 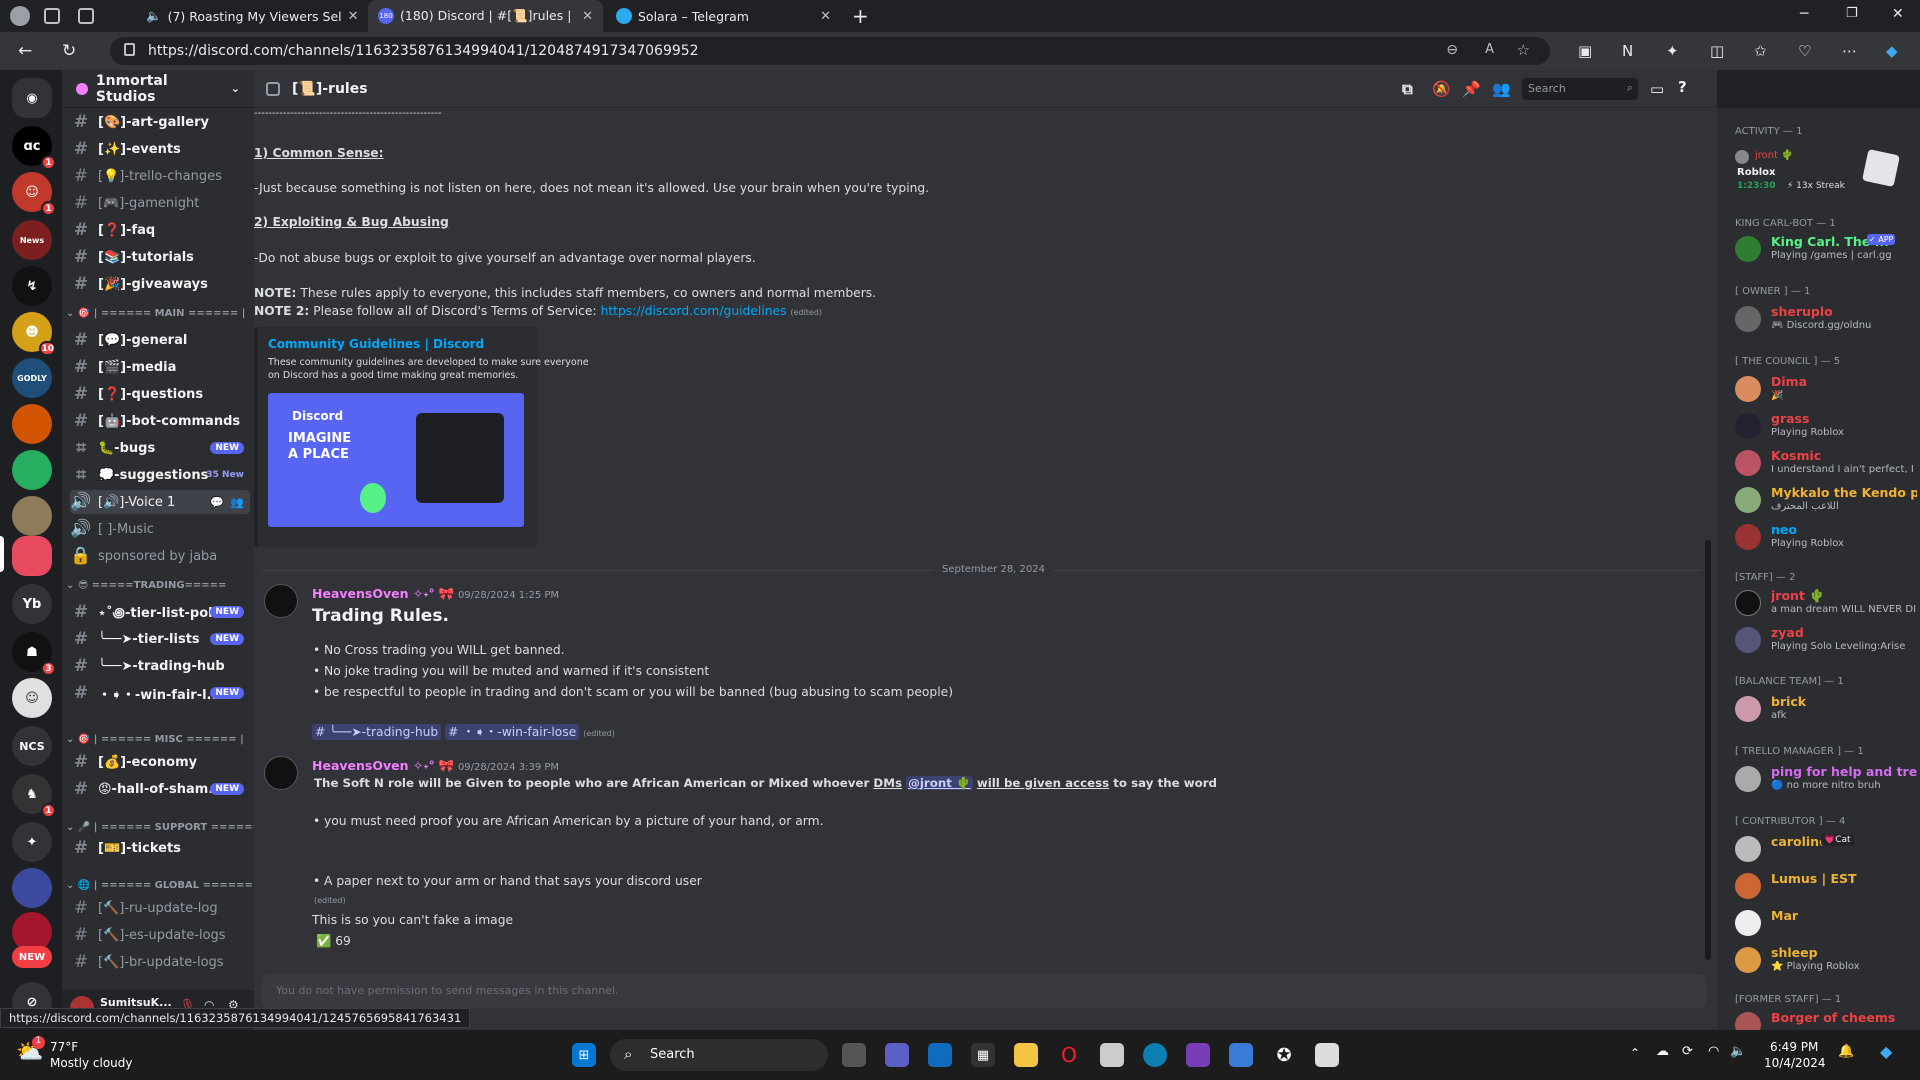 What do you see at coordinates (167, 827) in the screenshot?
I see `category-support: ⌄ 🎤 | ====== SUPPORT ====== |` at bounding box center [167, 827].